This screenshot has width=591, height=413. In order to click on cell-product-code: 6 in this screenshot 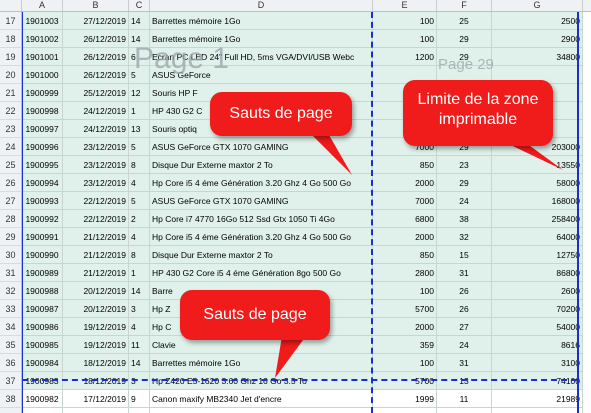, I will do `click(139, 57)`.